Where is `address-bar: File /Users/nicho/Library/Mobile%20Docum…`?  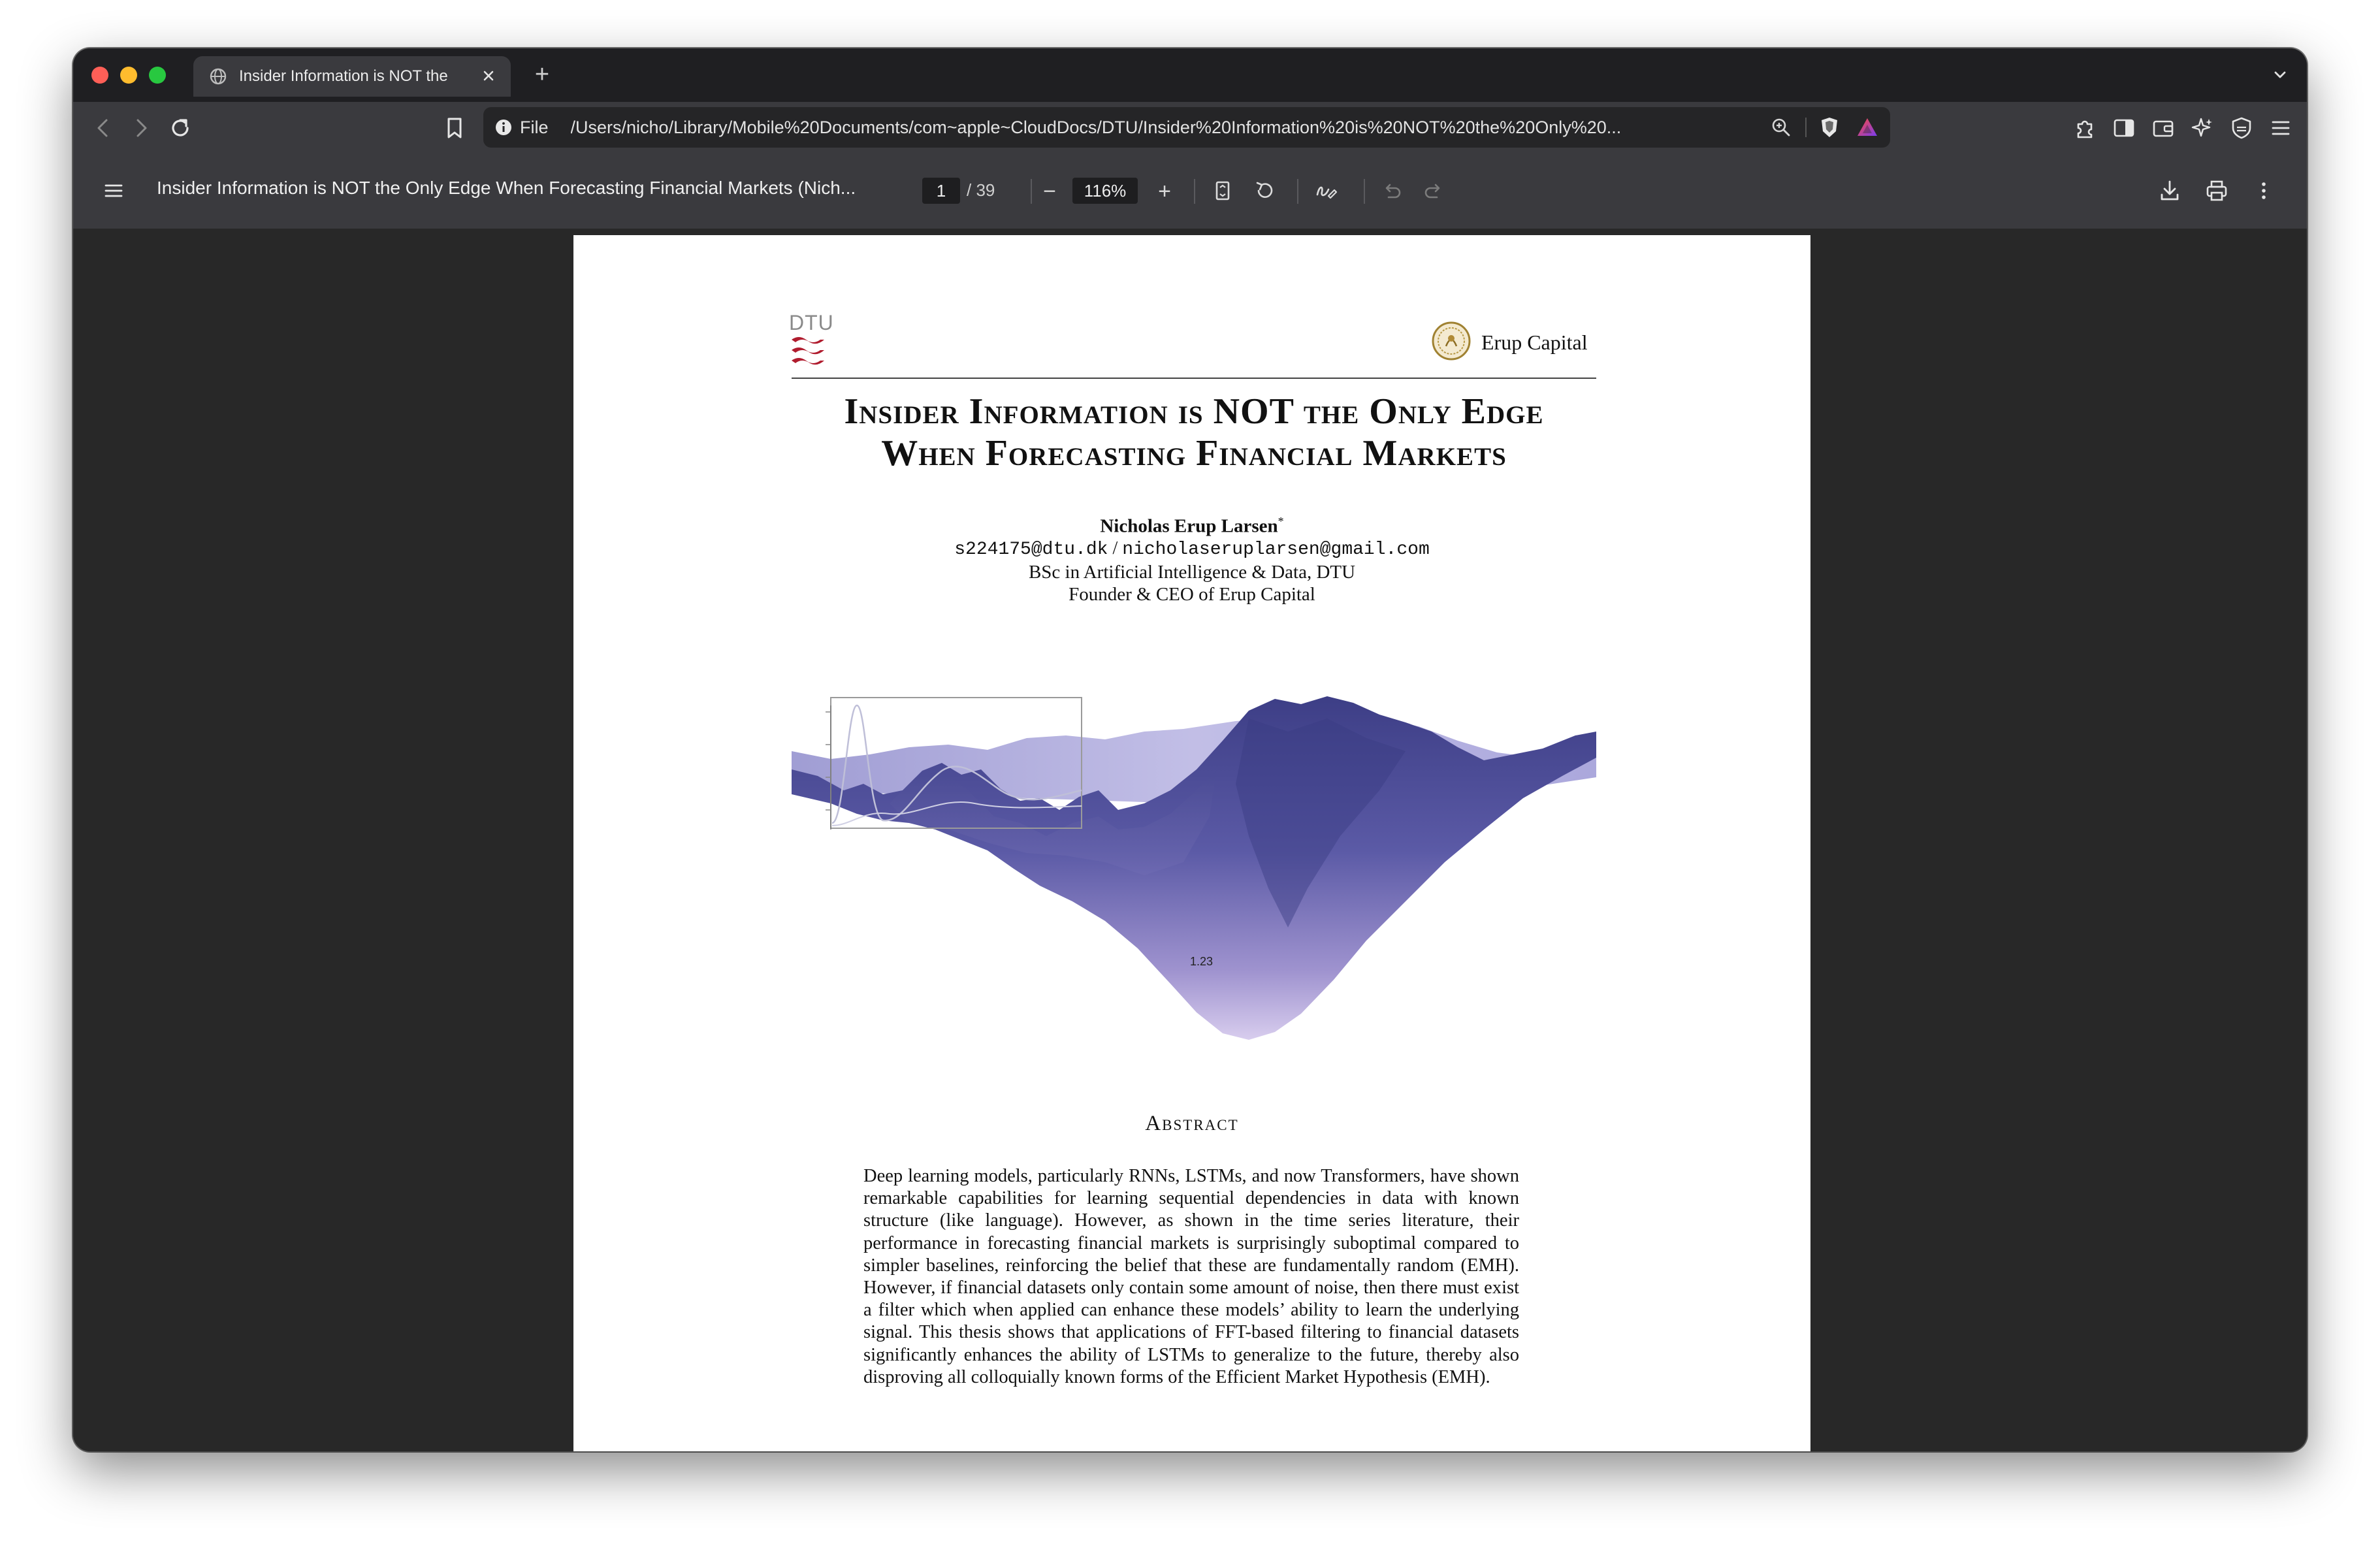 address-bar: File /Users/nicho/Library/Mobile%20Docum… is located at coordinates (1186, 128).